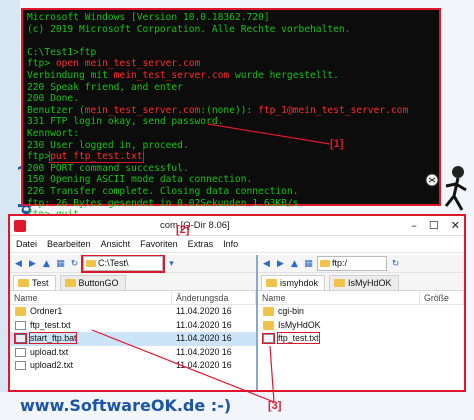 The width and height of the screenshot is (474, 420). What do you see at coordinates (442, 297) in the screenshot?
I see `column-size: Größe` at bounding box center [442, 297].